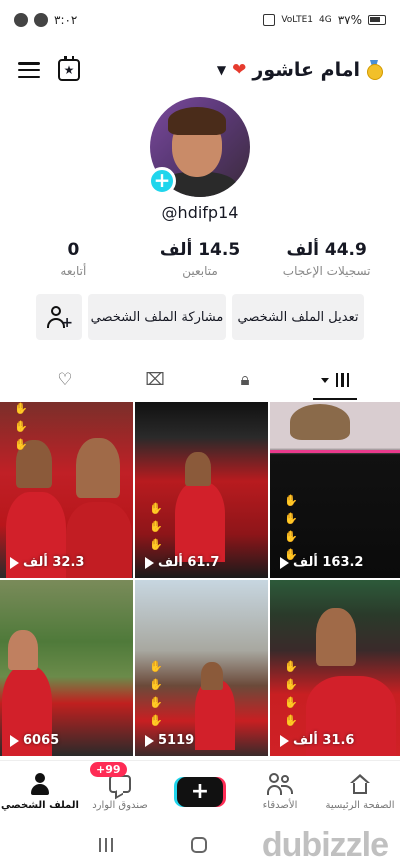  What do you see at coordinates (66, 20) in the screenshot?
I see `clock: ٣:٠٢` at bounding box center [66, 20].